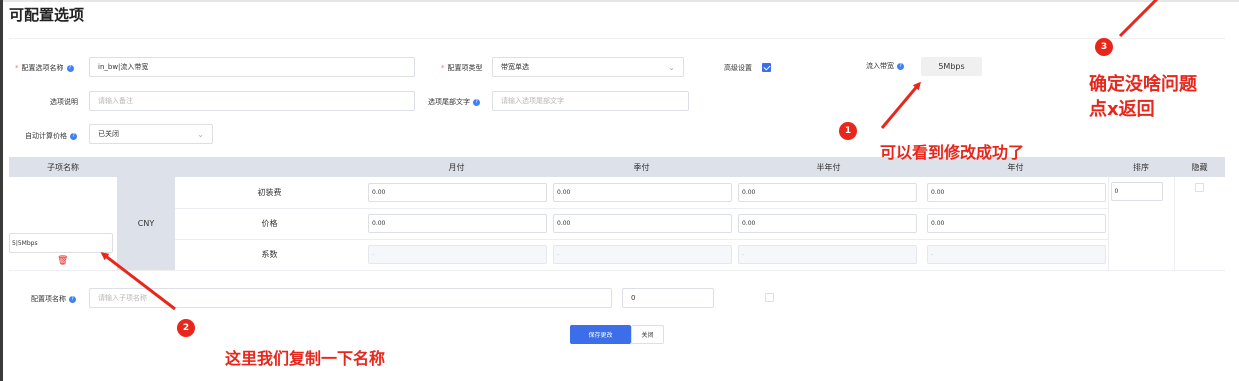  Describe the element at coordinates (146, 224) in the screenshot. I see `currency-cell: CNY` at that location.